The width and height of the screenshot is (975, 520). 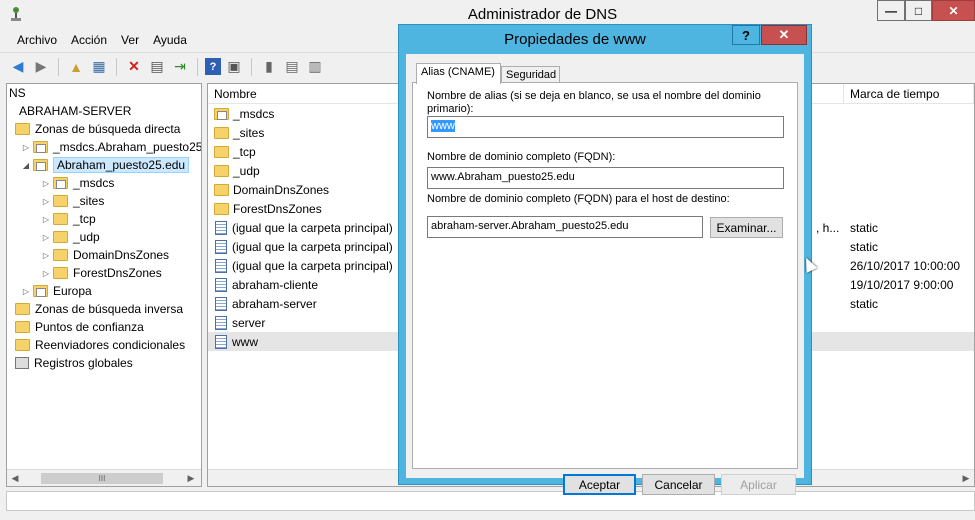 I want to click on export-list-icon: ⇥, so click(x=180, y=67).